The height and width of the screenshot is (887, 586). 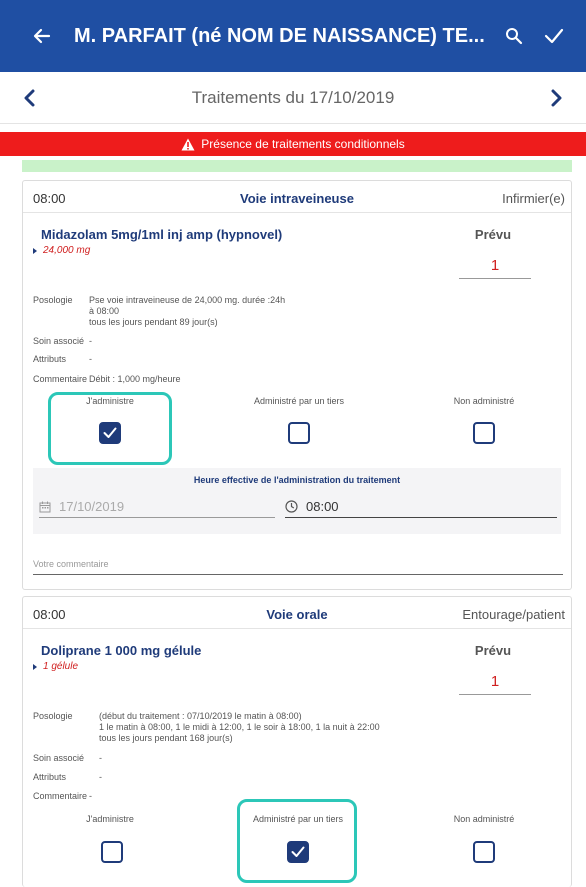 I want to click on search-icon, so click(x=514, y=36).